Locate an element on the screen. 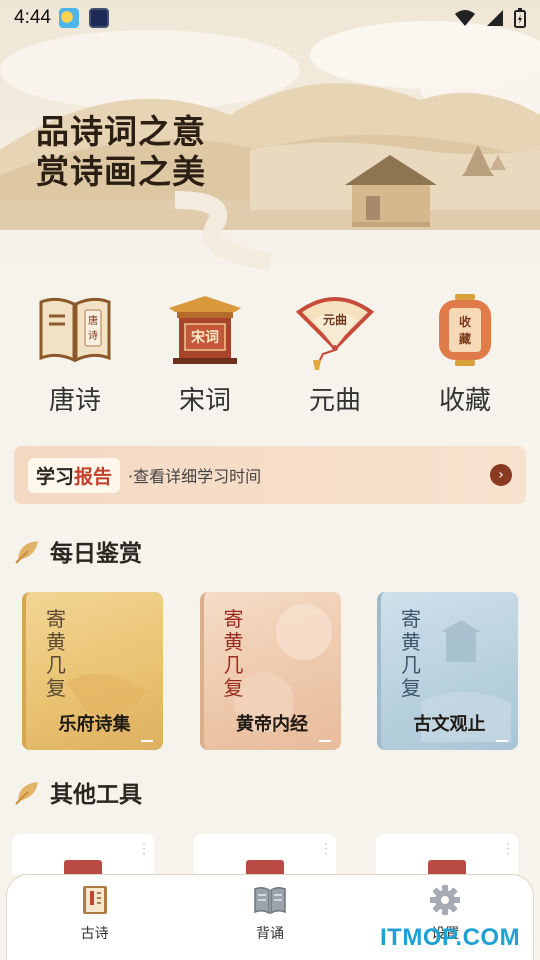  wifi-icon is located at coordinates (465, 18).